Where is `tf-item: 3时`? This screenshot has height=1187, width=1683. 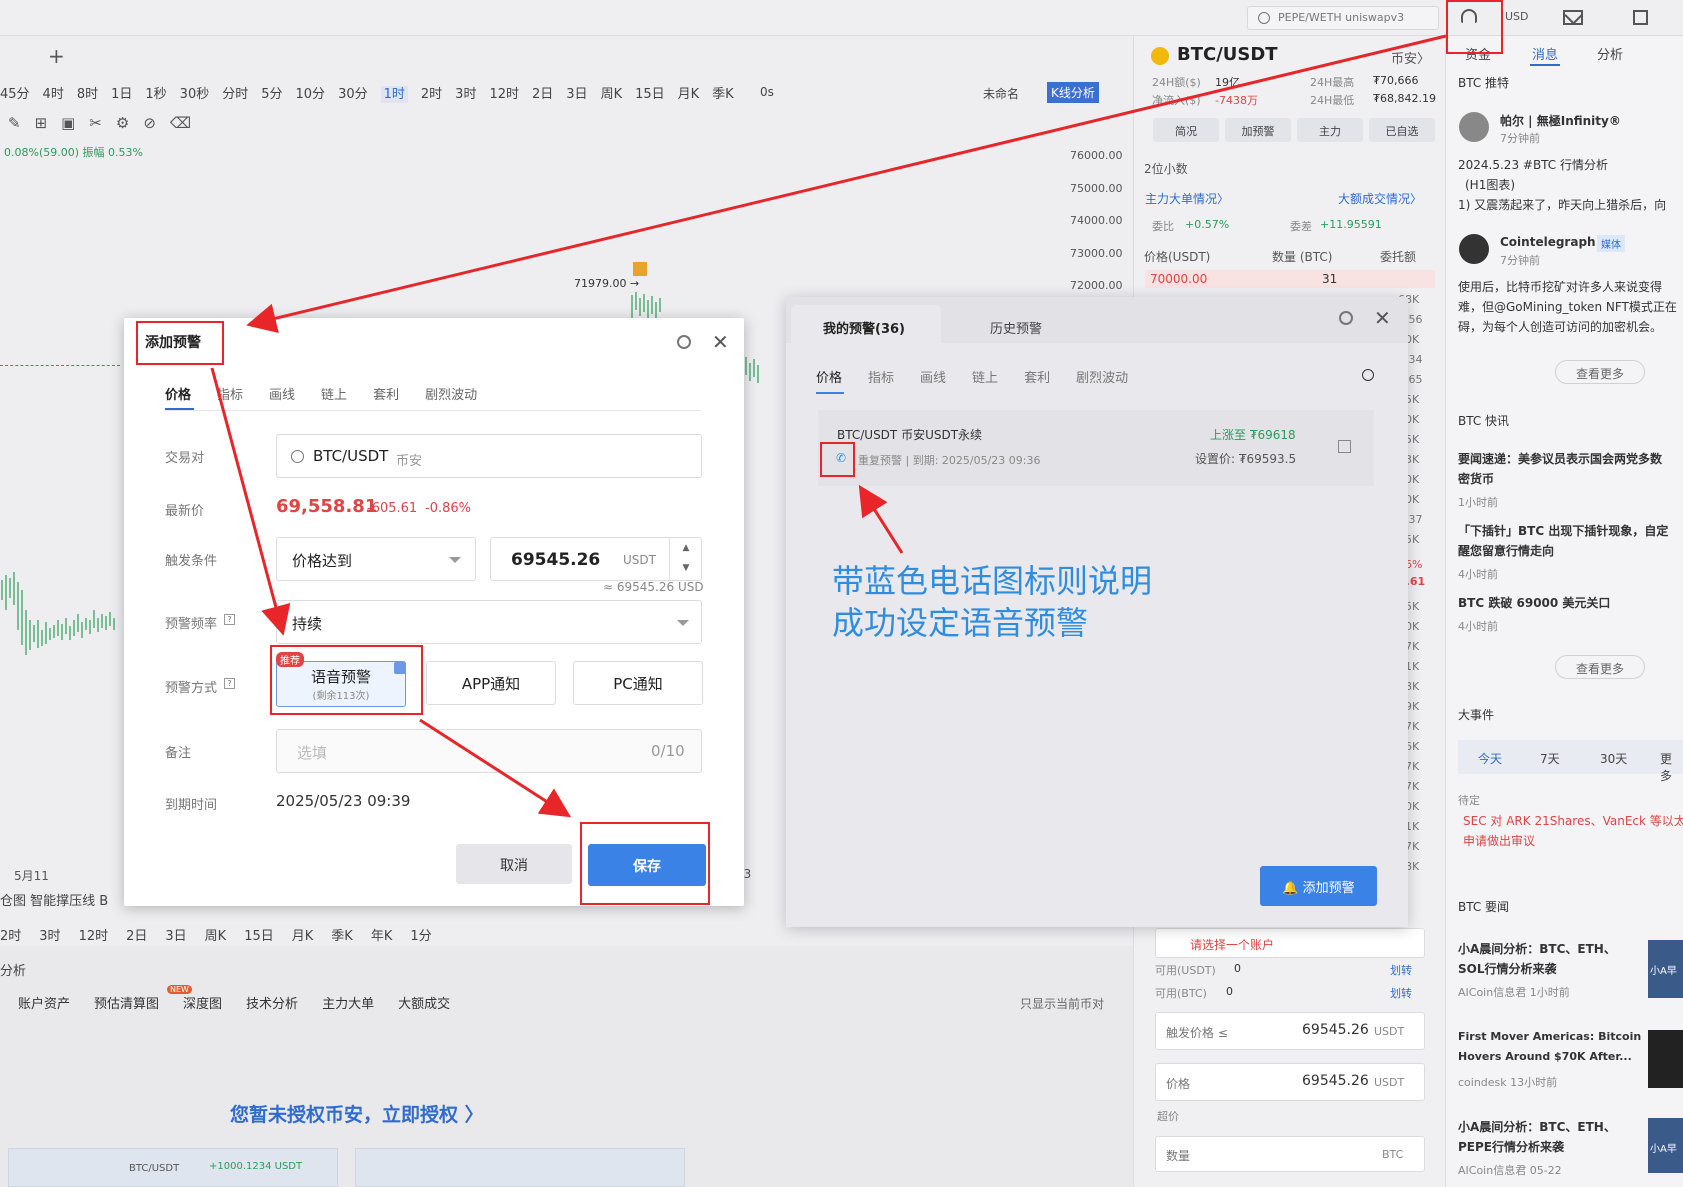
tf-item: 3时 is located at coordinates (465, 94).